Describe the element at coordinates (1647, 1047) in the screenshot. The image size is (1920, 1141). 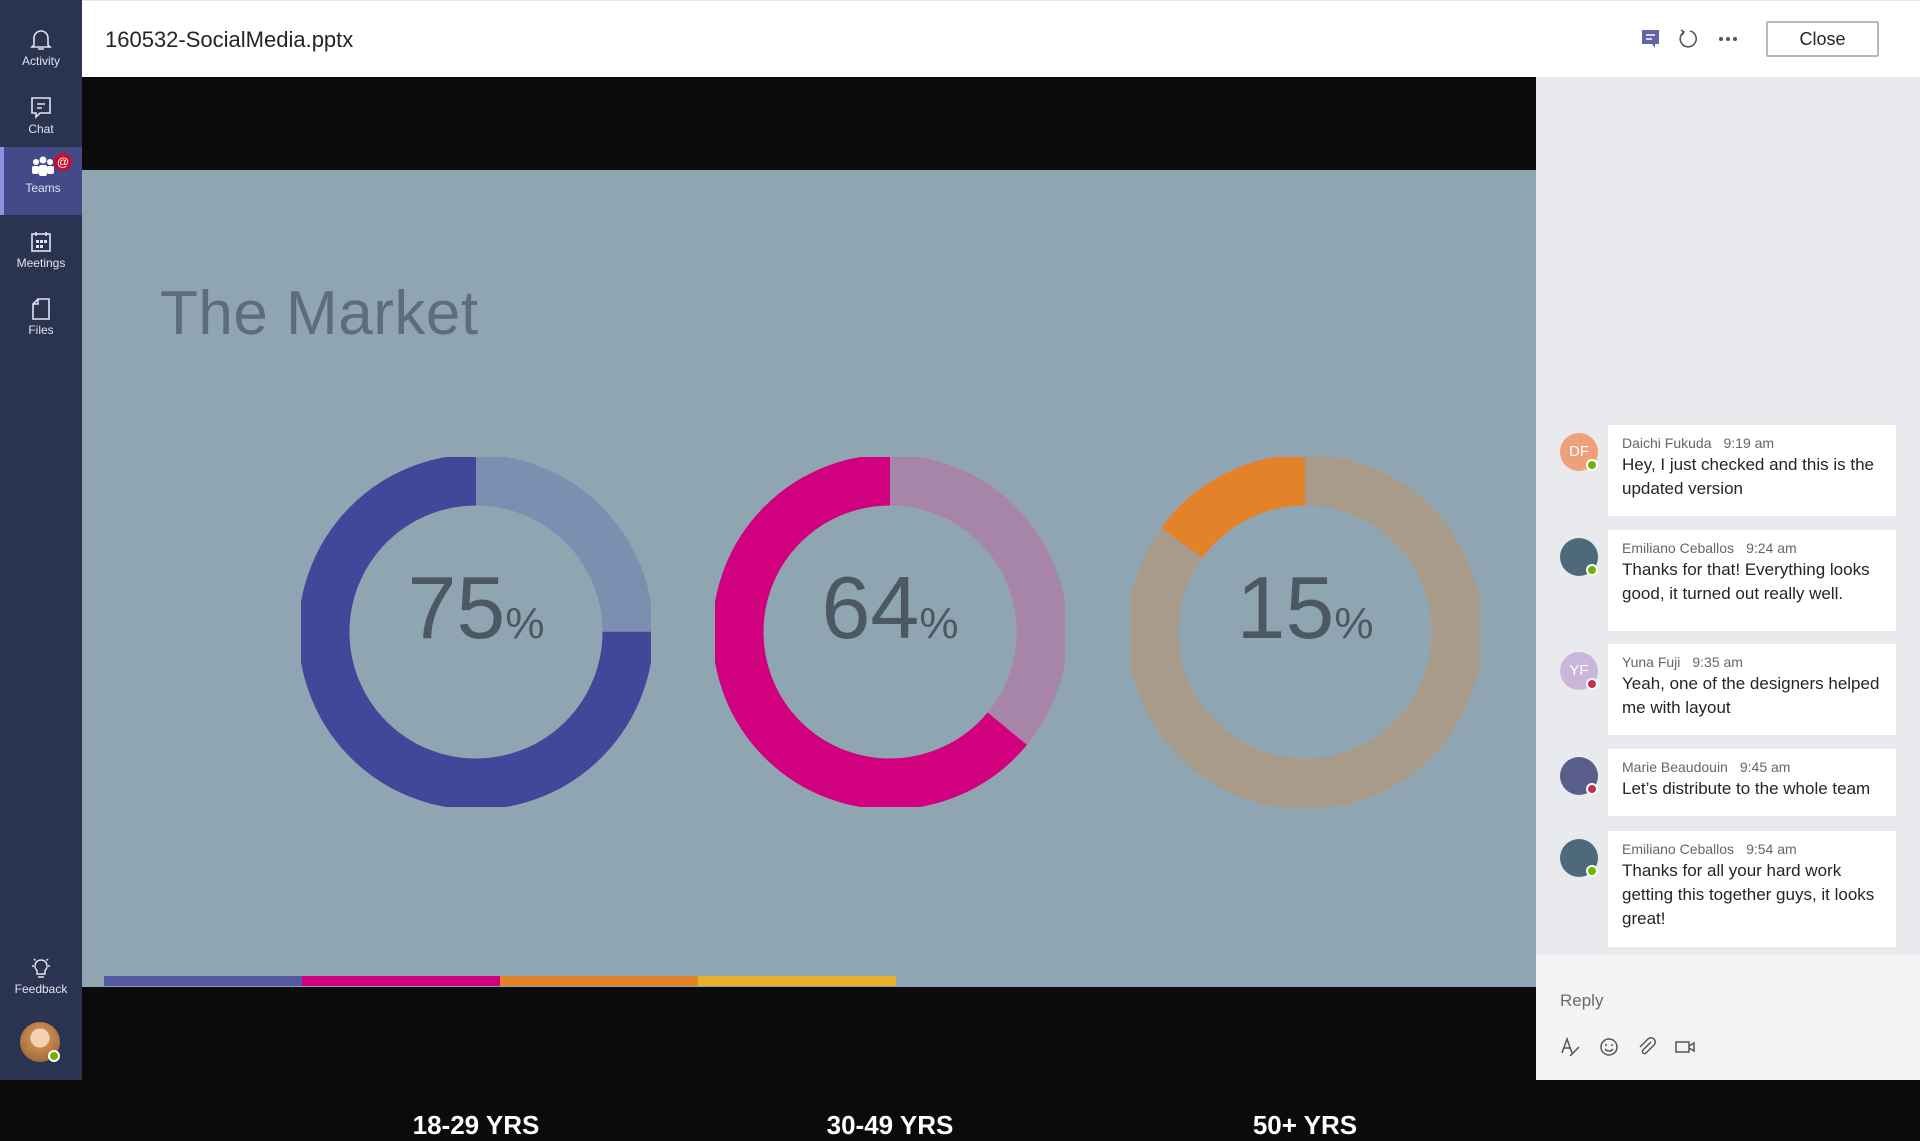
I see `attach-icon` at that location.